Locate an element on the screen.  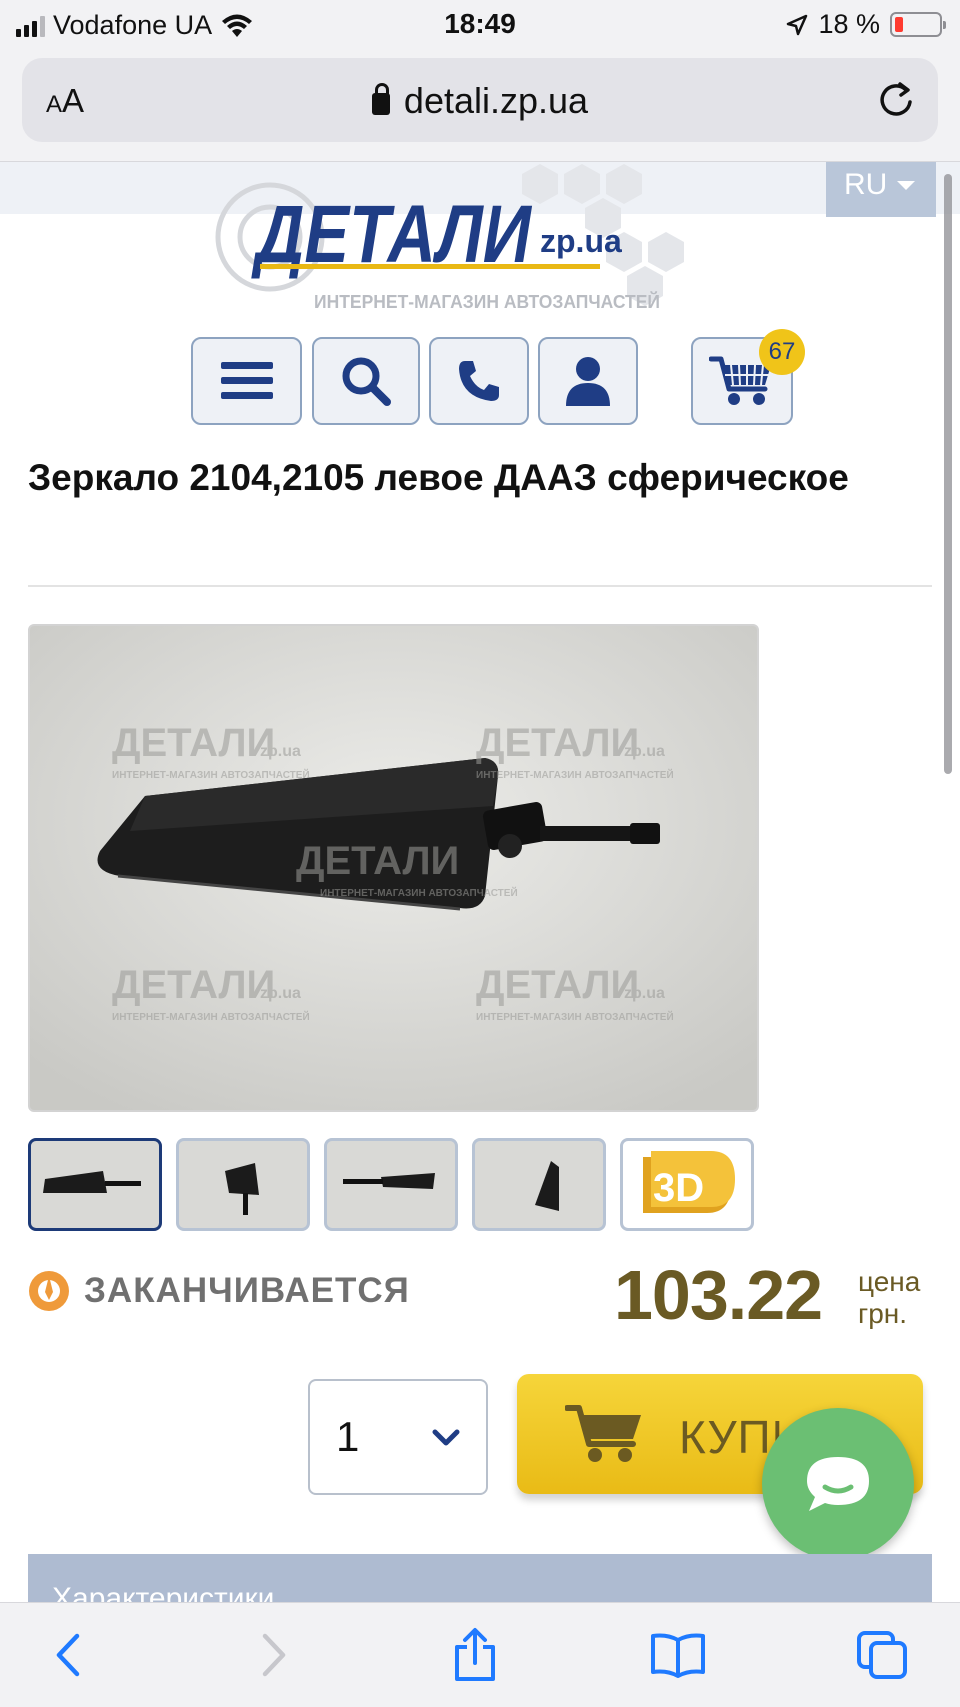
phone-button is located at coordinates (479, 381).